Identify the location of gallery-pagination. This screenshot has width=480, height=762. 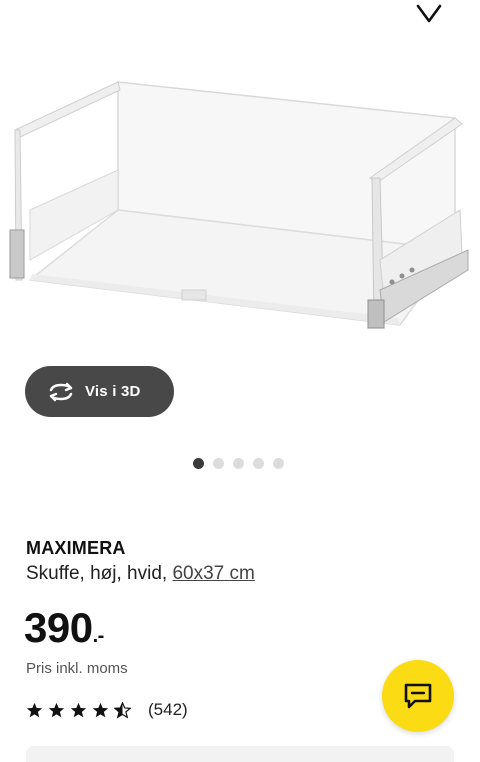
(238, 463).